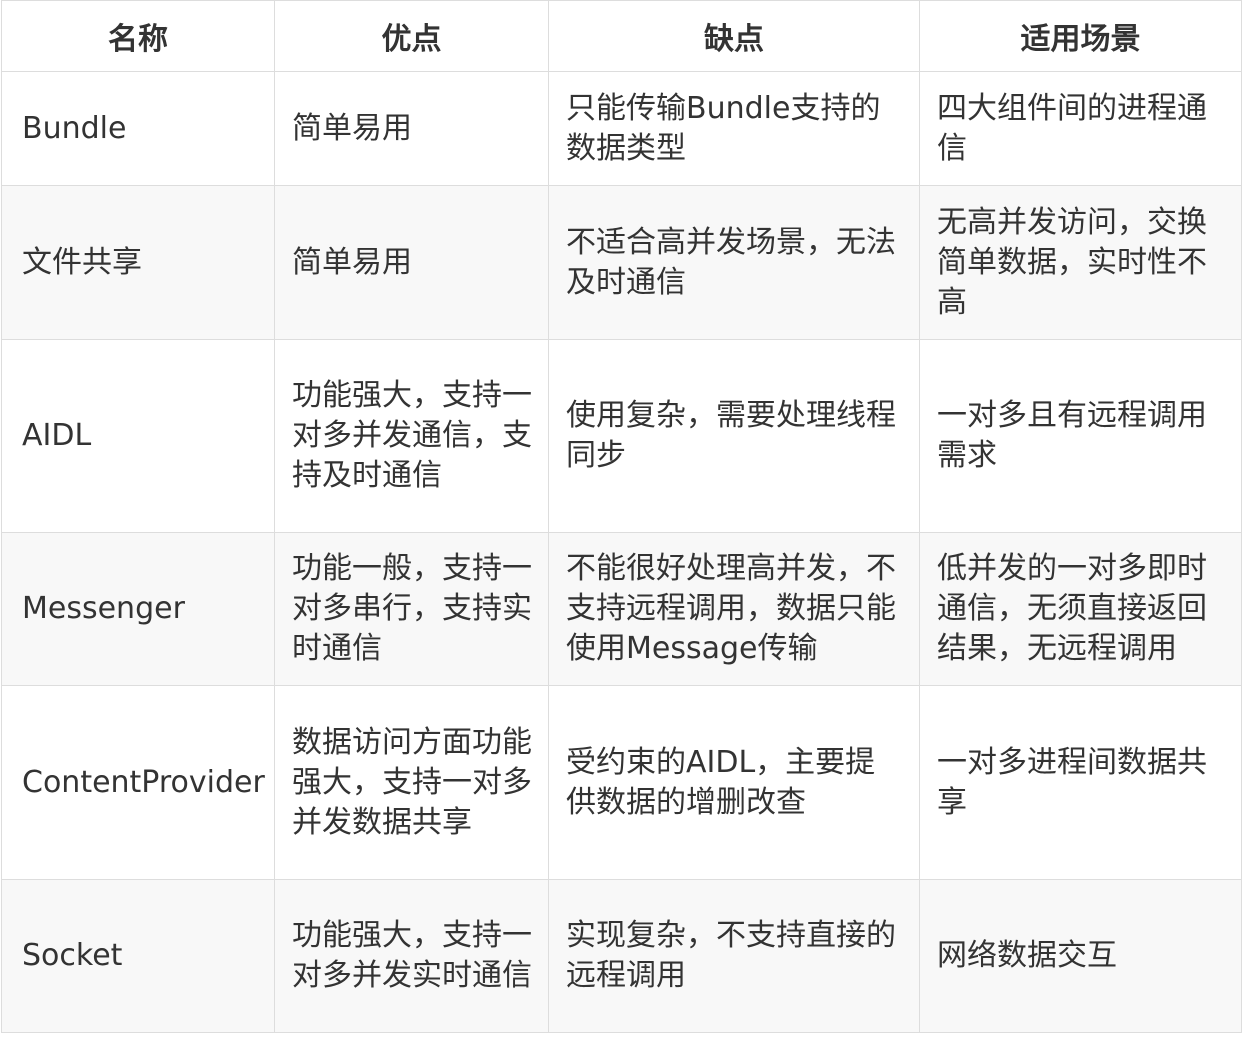  What do you see at coordinates (734, 128) in the screenshot?
I see `cell-cons: 只能传输Bundle支持的数据类型` at bounding box center [734, 128].